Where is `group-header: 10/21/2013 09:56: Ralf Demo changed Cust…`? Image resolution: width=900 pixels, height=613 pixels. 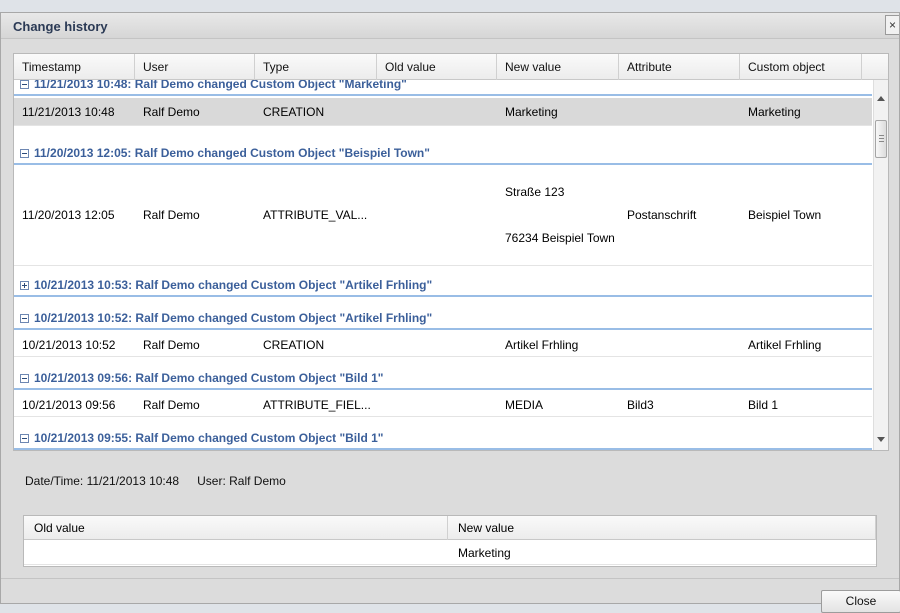 group-header: 10/21/2013 09:56: Ralf Demo changed Cust… is located at coordinates (443, 378).